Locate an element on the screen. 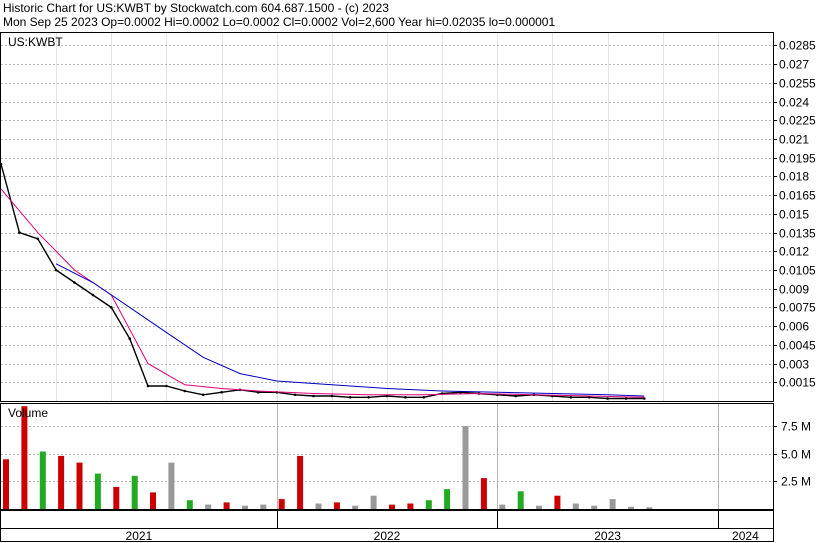  price-tick-label: 0.015 is located at coordinates (794, 215).